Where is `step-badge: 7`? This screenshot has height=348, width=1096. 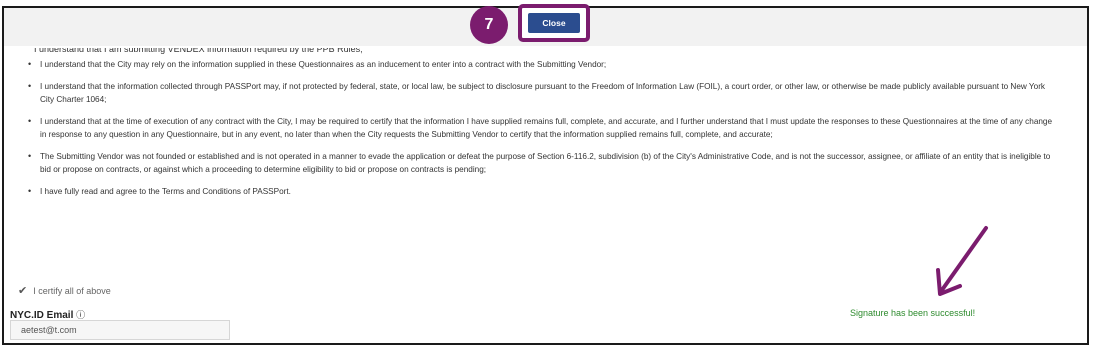
step-badge: 7 is located at coordinates (489, 25).